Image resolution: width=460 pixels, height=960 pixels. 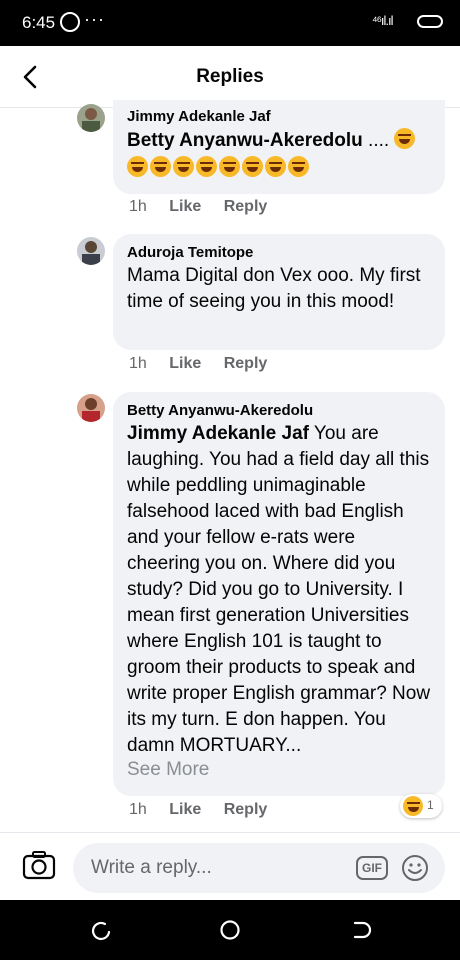 I want to click on whatsapp-icon, so click(x=70, y=22).